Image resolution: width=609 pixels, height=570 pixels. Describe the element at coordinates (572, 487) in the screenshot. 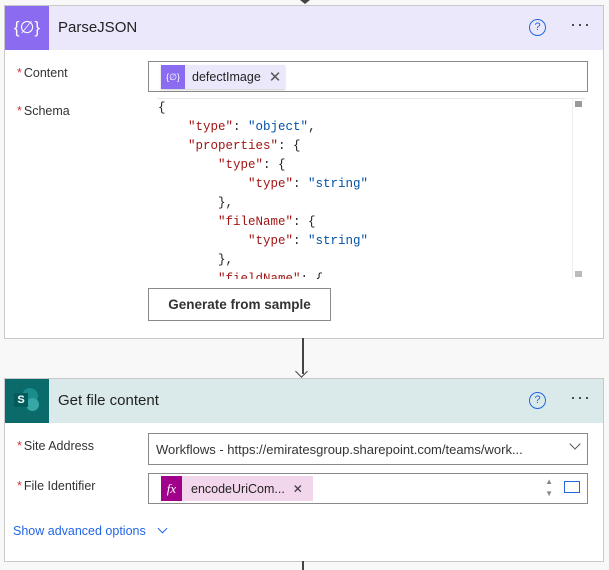

I see `folder-icon` at that location.